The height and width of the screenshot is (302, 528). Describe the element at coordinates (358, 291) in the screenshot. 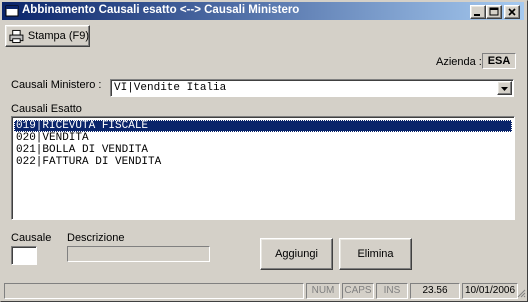

I see `status-caps: CAPS` at that location.